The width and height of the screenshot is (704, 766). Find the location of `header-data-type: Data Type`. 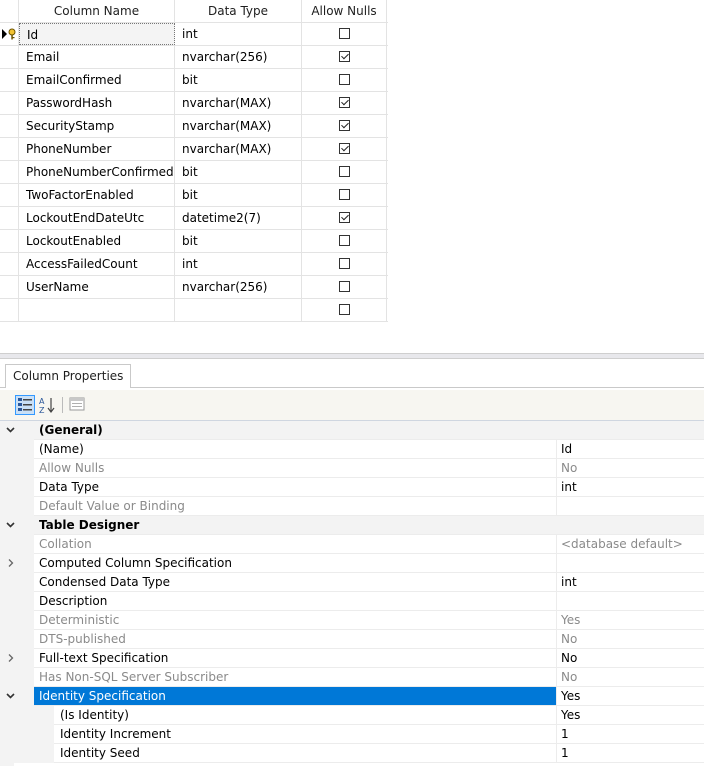

header-data-type: Data Type is located at coordinates (238, 11).